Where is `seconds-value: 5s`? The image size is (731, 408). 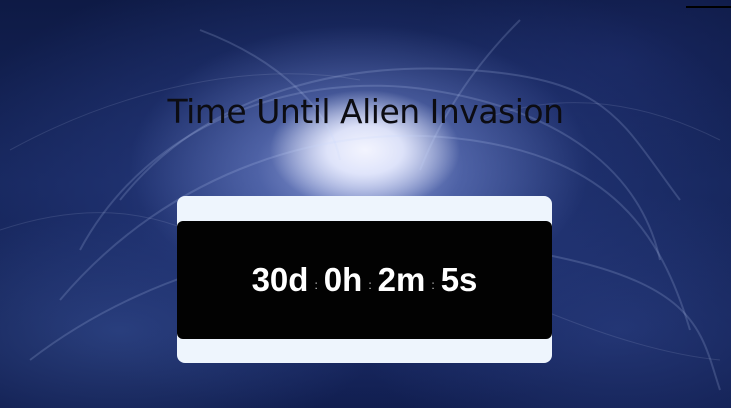 seconds-value: 5s is located at coordinates (459, 279).